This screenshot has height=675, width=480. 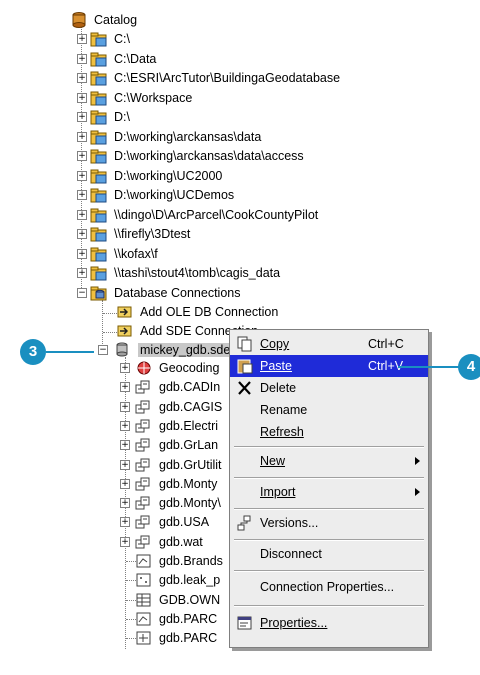 I want to click on menu-item-delete: Delete, so click(x=329, y=388).